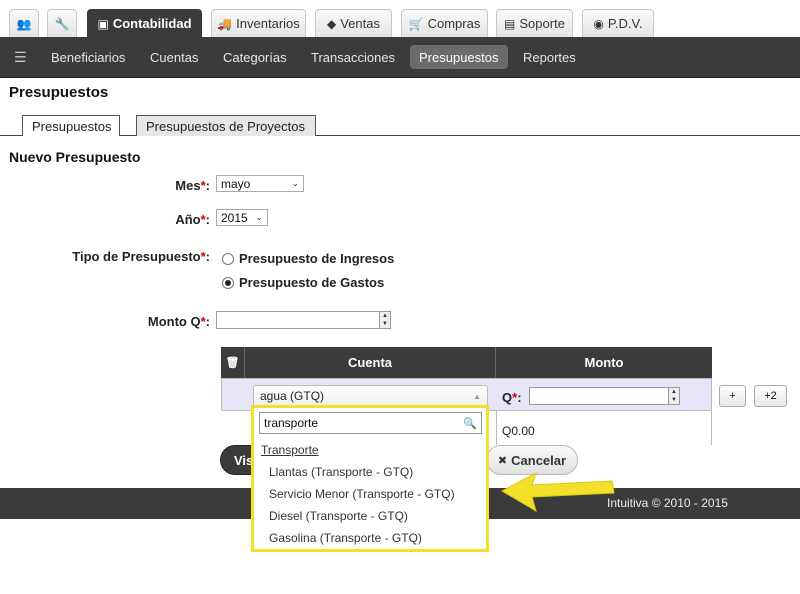 The width and height of the screenshot is (800, 594). I want to click on users-icon: 👥, so click(24, 23).